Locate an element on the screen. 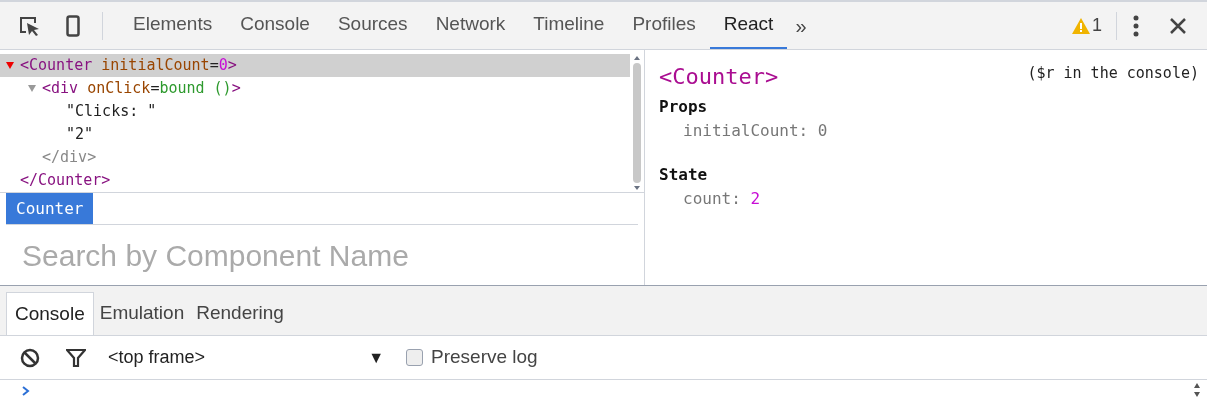 This screenshot has height=410, width=1207. frame-select: <top frame> ▼ is located at coordinates (253, 357).